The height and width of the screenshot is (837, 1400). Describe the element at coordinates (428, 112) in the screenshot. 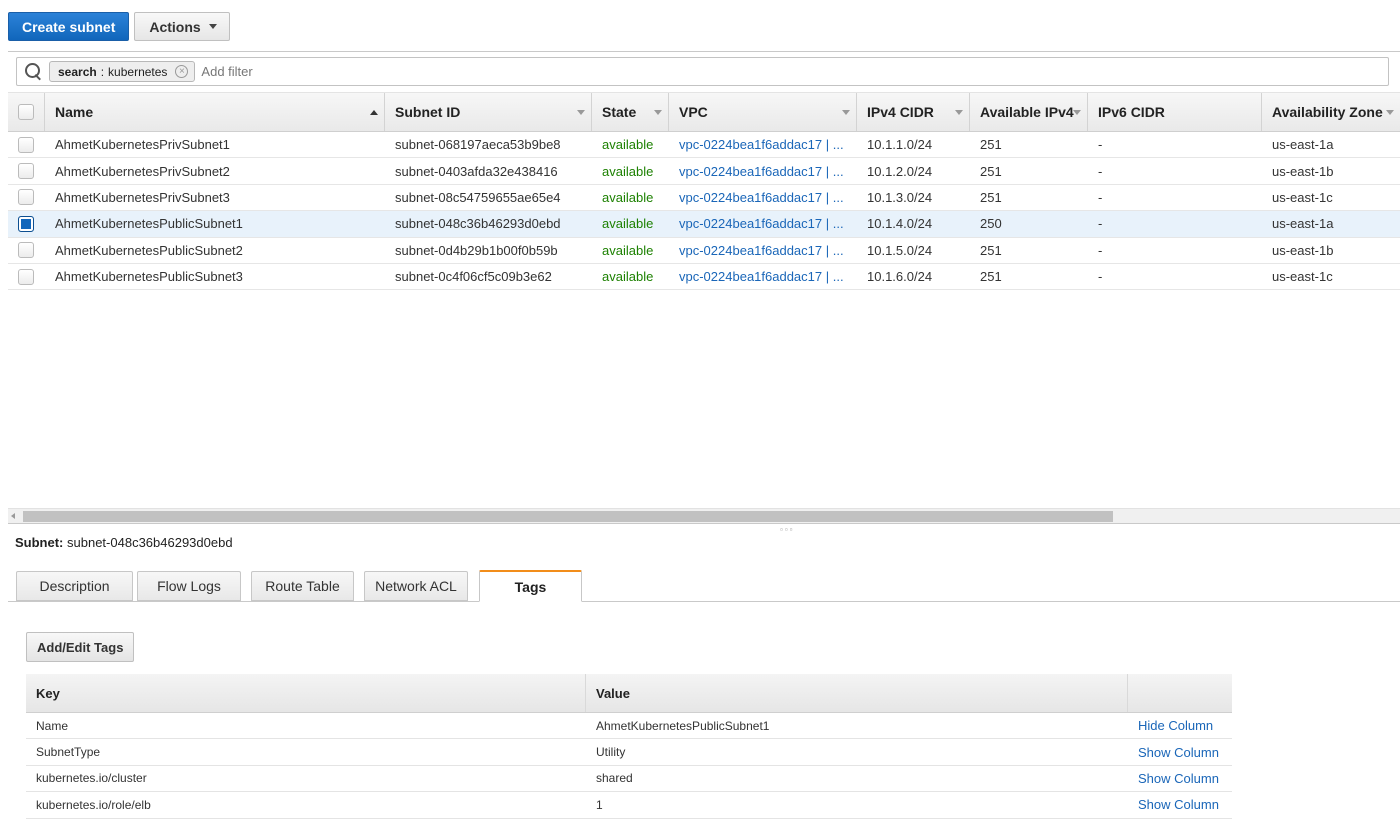

I see `column-header-label: Subnet ID` at that location.